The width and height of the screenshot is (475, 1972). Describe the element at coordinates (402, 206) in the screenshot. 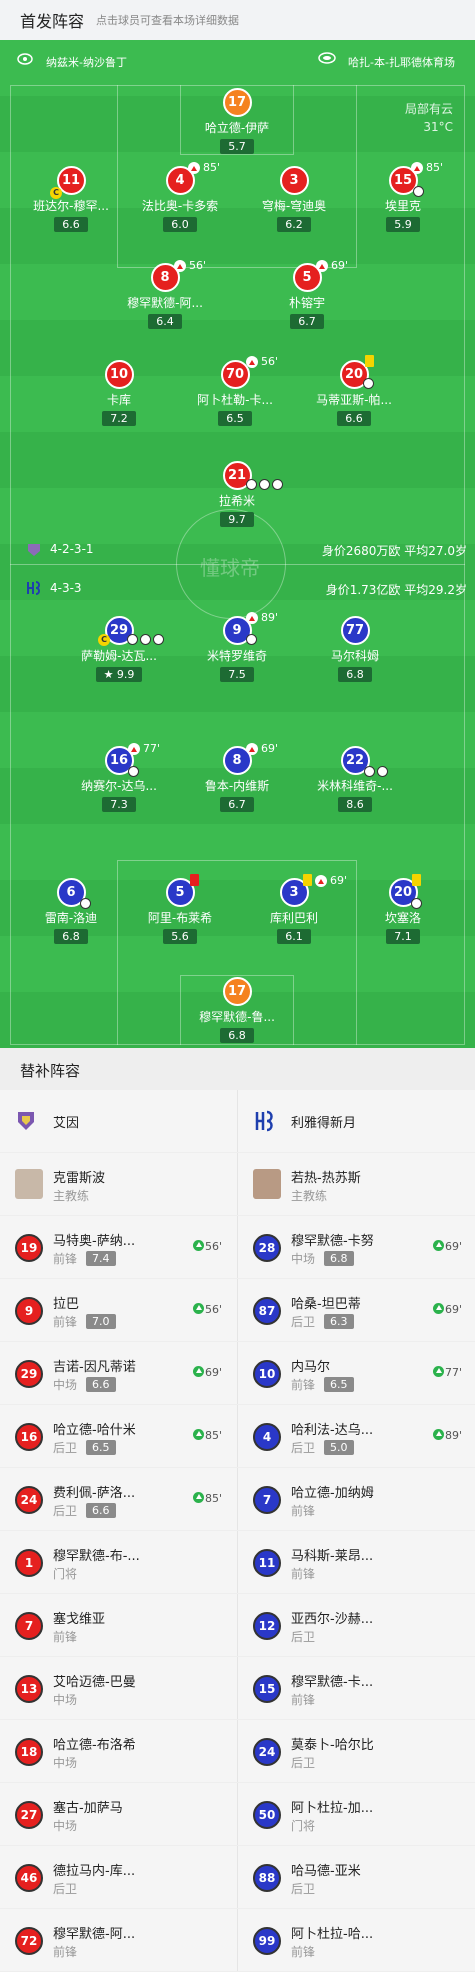

I see `player-name: 埃里克` at that location.